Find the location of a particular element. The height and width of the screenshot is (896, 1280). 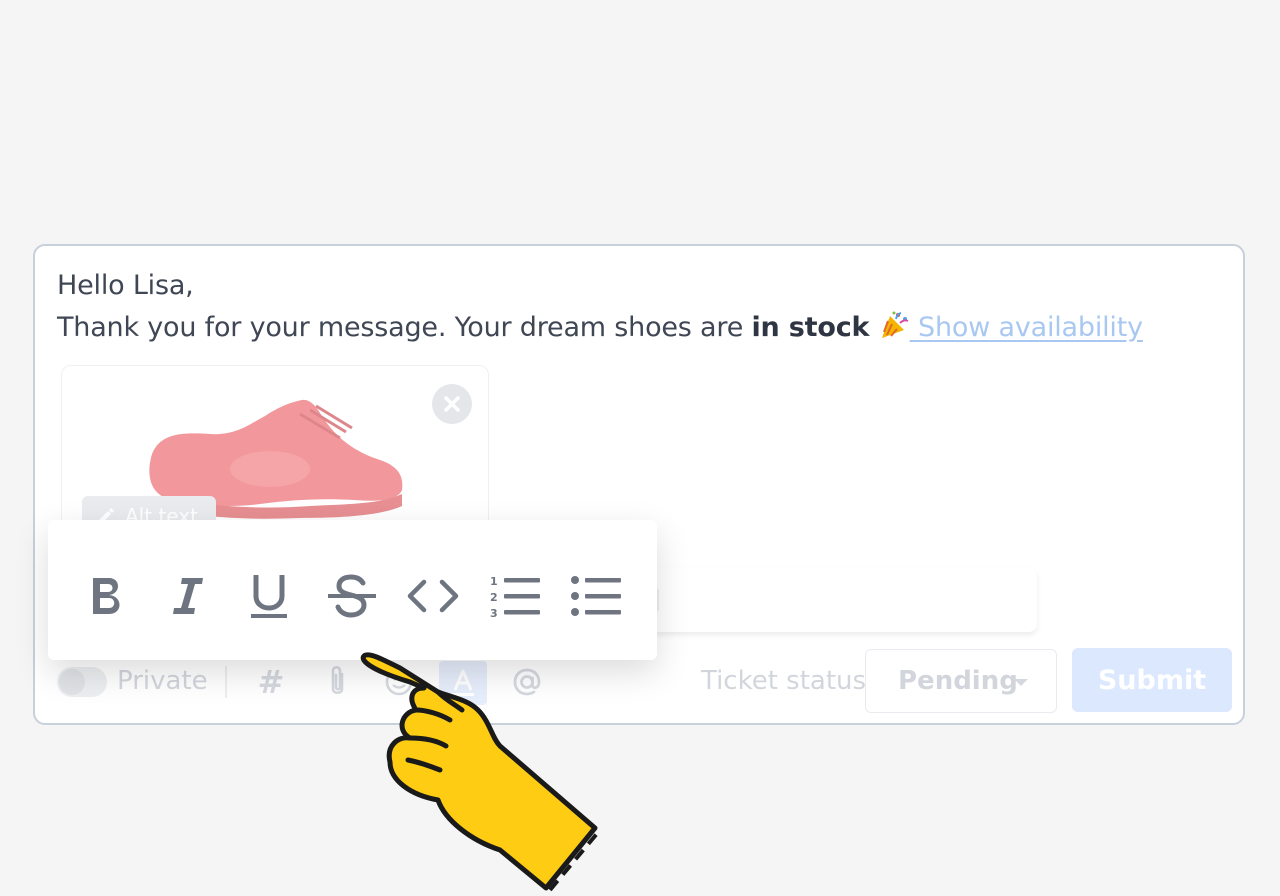

italic-icon is located at coordinates (187, 596).